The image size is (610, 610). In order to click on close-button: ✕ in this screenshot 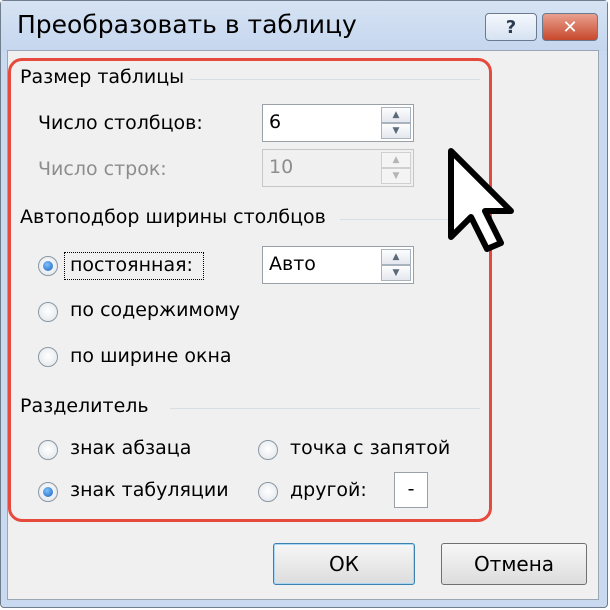, I will do `click(570, 27)`.